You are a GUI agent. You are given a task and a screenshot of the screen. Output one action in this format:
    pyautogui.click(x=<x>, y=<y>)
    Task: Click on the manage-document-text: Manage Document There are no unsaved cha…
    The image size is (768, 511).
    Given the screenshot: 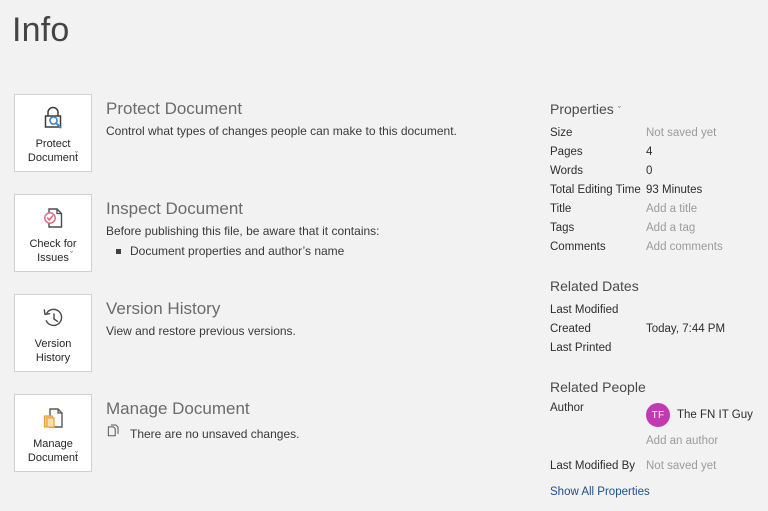 What is the action you would take?
    pyautogui.click(x=316, y=421)
    